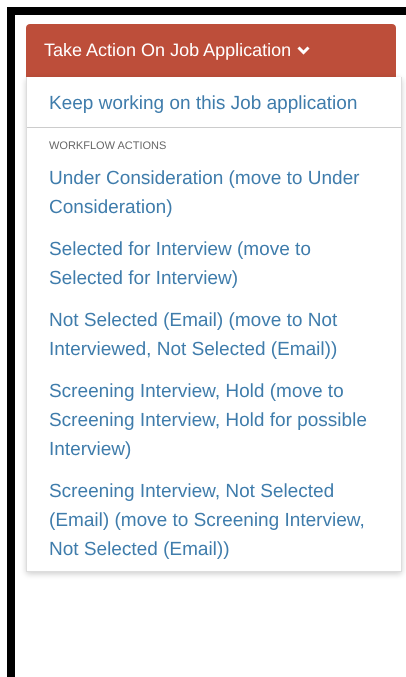 The width and height of the screenshot is (406, 677). I want to click on menu-item: Screening Interview, Not Selected (Email) (move to Screening Interview, Not Selected (Email)), so click(214, 521).